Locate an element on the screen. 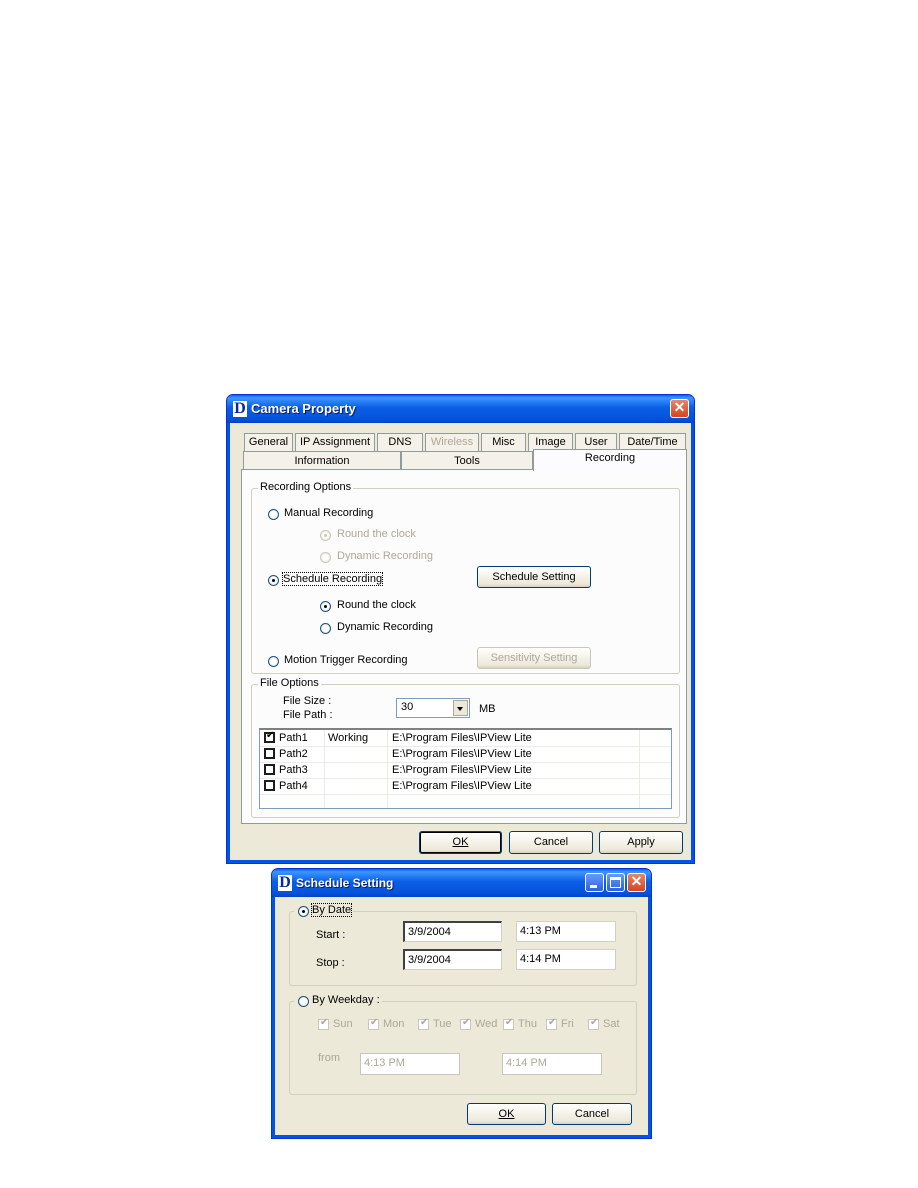 This screenshot has height=1188, width=918. tab-wireless: Wireless is located at coordinates (452, 442).